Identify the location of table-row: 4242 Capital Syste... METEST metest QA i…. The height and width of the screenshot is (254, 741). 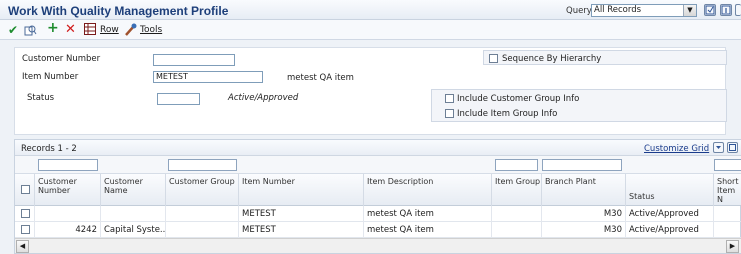
(378, 230).